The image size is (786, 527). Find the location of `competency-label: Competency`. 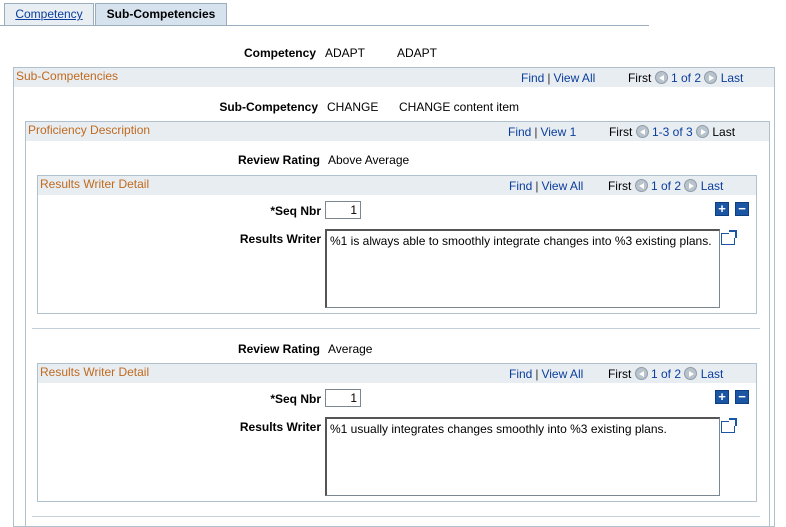

competency-label: Competency is located at coordinates (279, 53).